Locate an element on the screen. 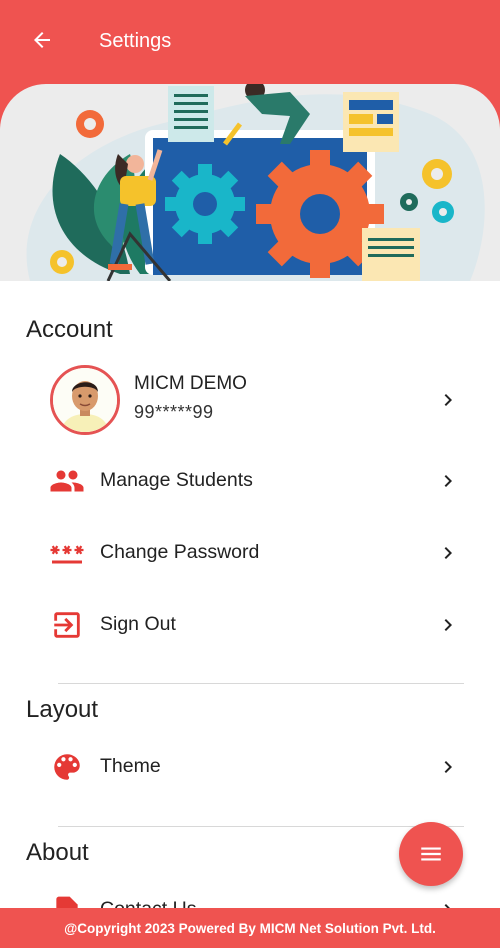  theme-label: Theme is located at coordinates (130, 766).